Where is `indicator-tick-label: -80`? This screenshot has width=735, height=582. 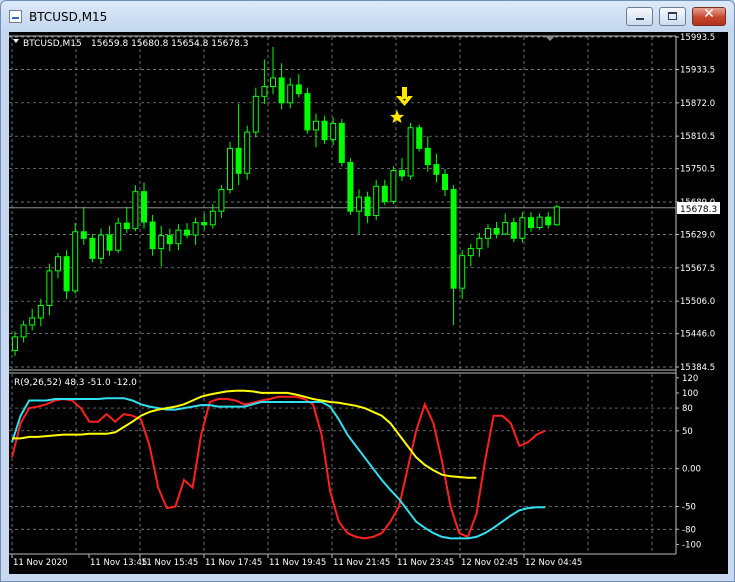
indicator-tick-label: -80 is located at coordinates (689, 530).